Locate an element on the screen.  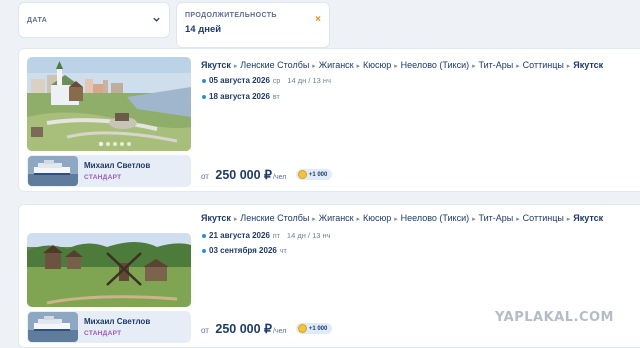
end-date: 18 августа 2026 is located at coordinates (239, 96).